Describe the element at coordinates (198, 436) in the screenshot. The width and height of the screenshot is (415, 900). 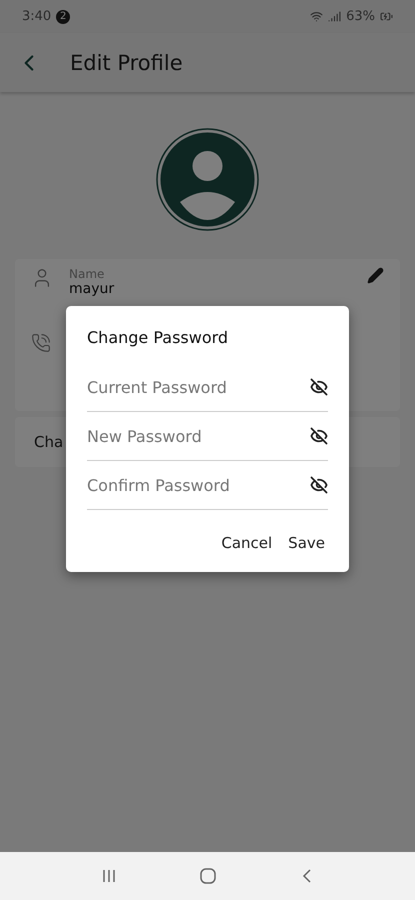
I see `password-field: New Password` at that location.